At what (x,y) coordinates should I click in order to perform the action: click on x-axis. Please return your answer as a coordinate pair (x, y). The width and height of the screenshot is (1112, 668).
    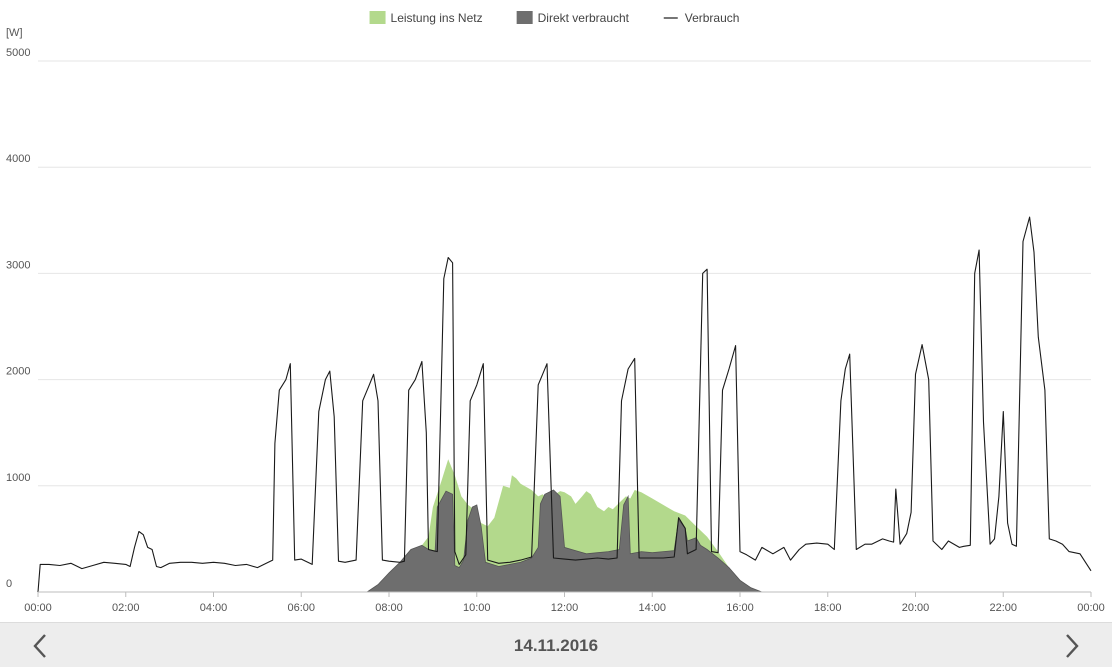
    Looking at the image, I should click on (564, 594).